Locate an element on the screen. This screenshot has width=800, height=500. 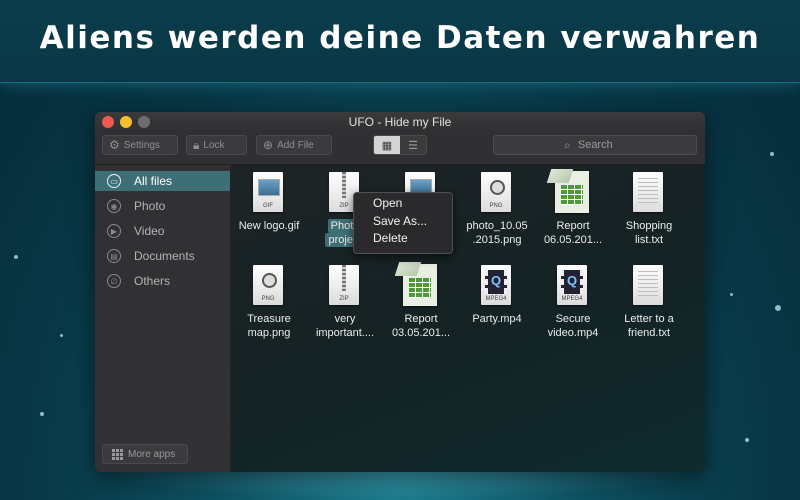
add-file-label: Add File is located at coordinates (295, 145).